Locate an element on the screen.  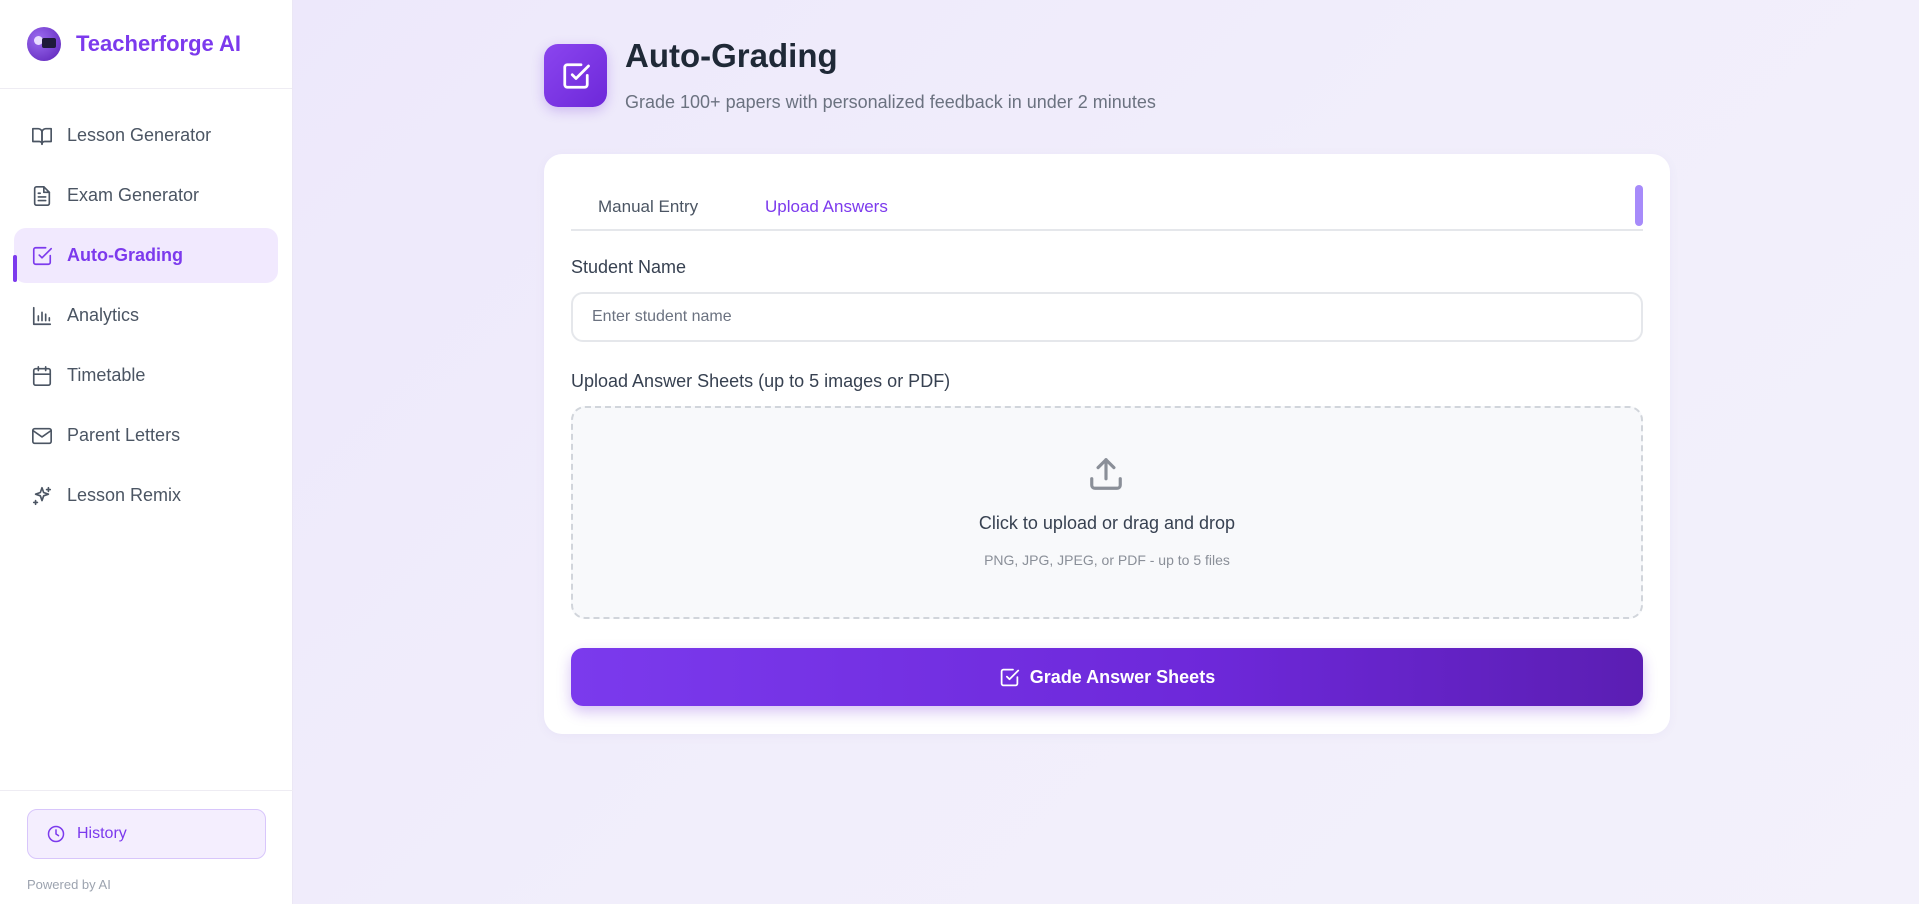
sidebar-item-label: Lesson Remix is located at coordinates (124, 495).